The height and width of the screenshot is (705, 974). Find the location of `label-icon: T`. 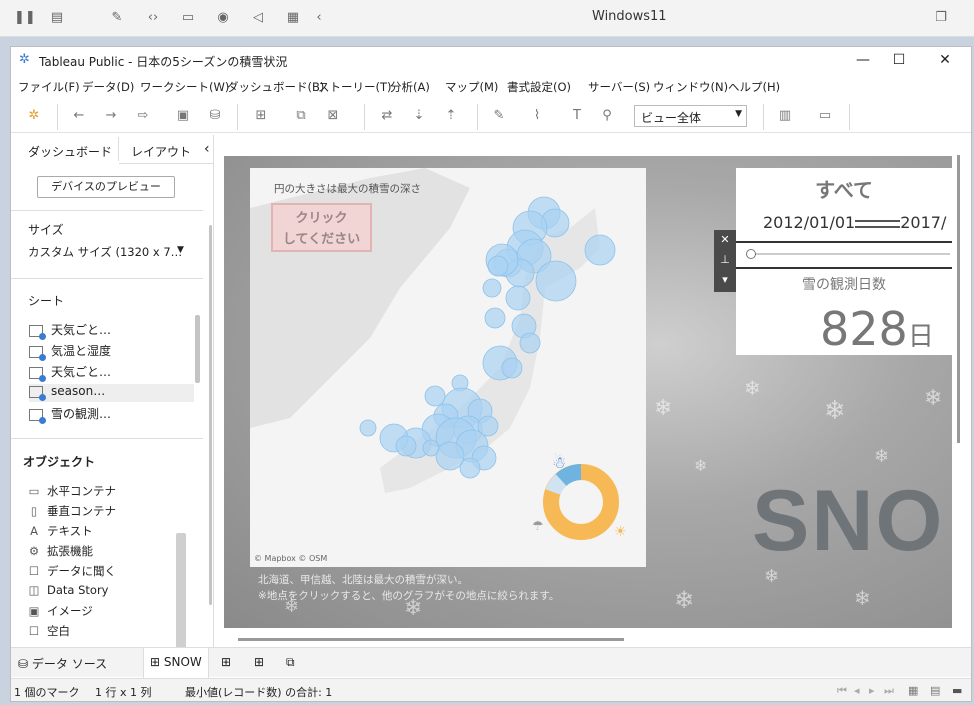

label-icon: T is located at coordinates (577, 116).